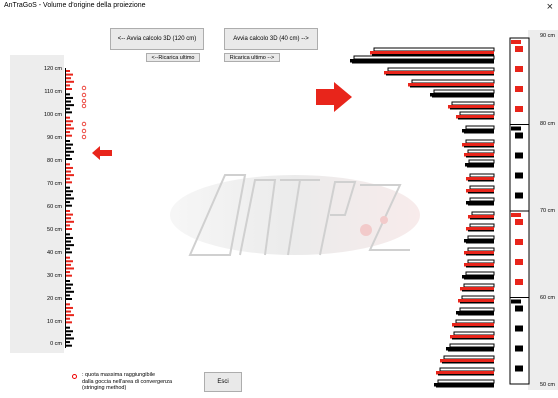 This screenshot has height=398, width=558. I want to click on legend-line: (stringing method), so click(104, 388).